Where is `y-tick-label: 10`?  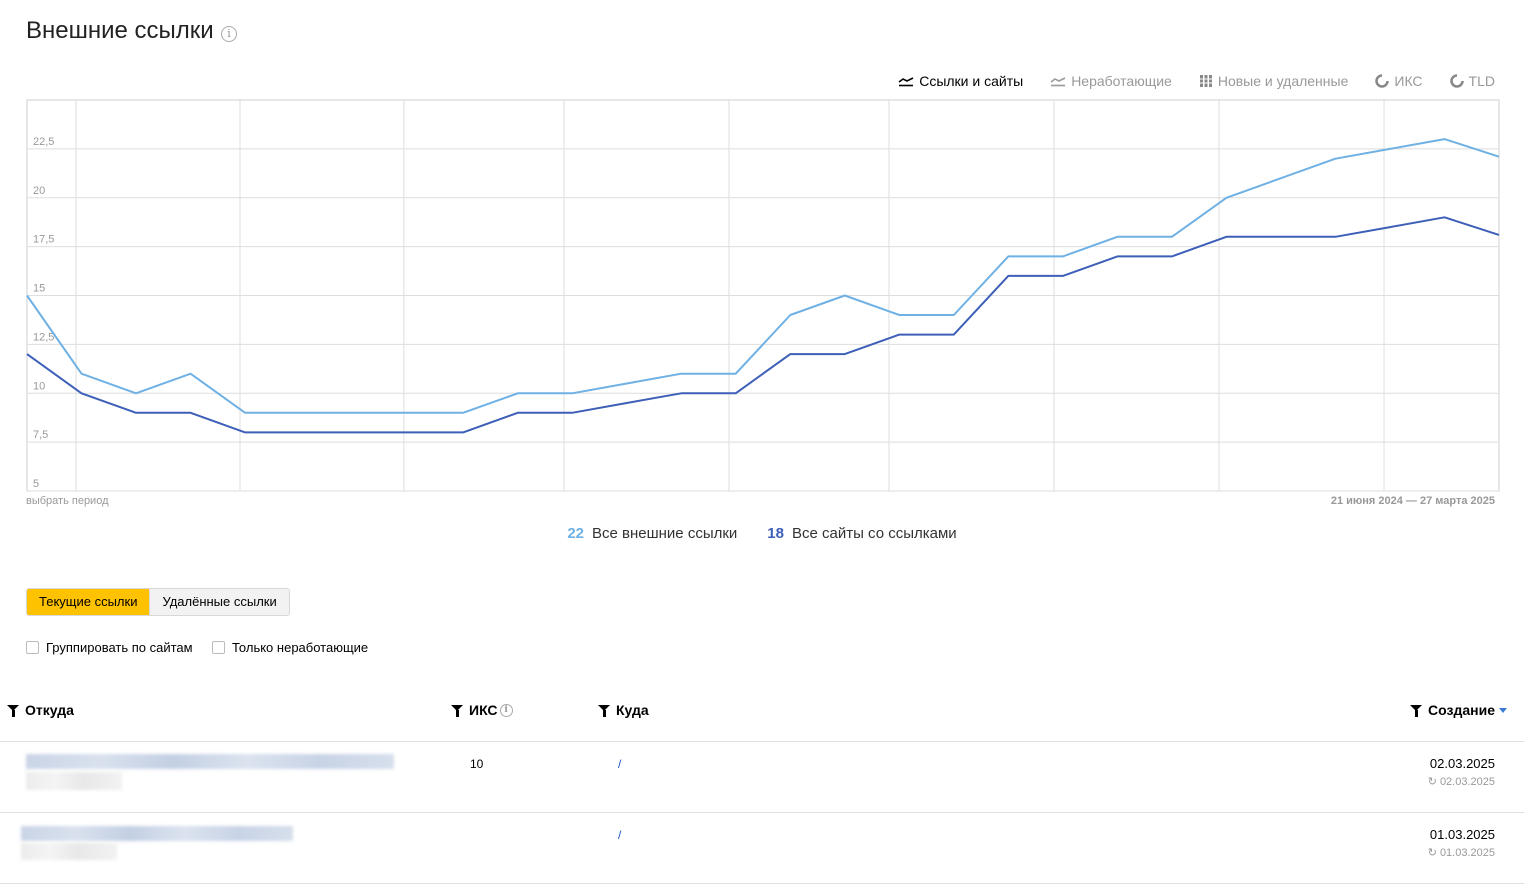
y-tick-label: 10 is located at coordinates (39, 386).